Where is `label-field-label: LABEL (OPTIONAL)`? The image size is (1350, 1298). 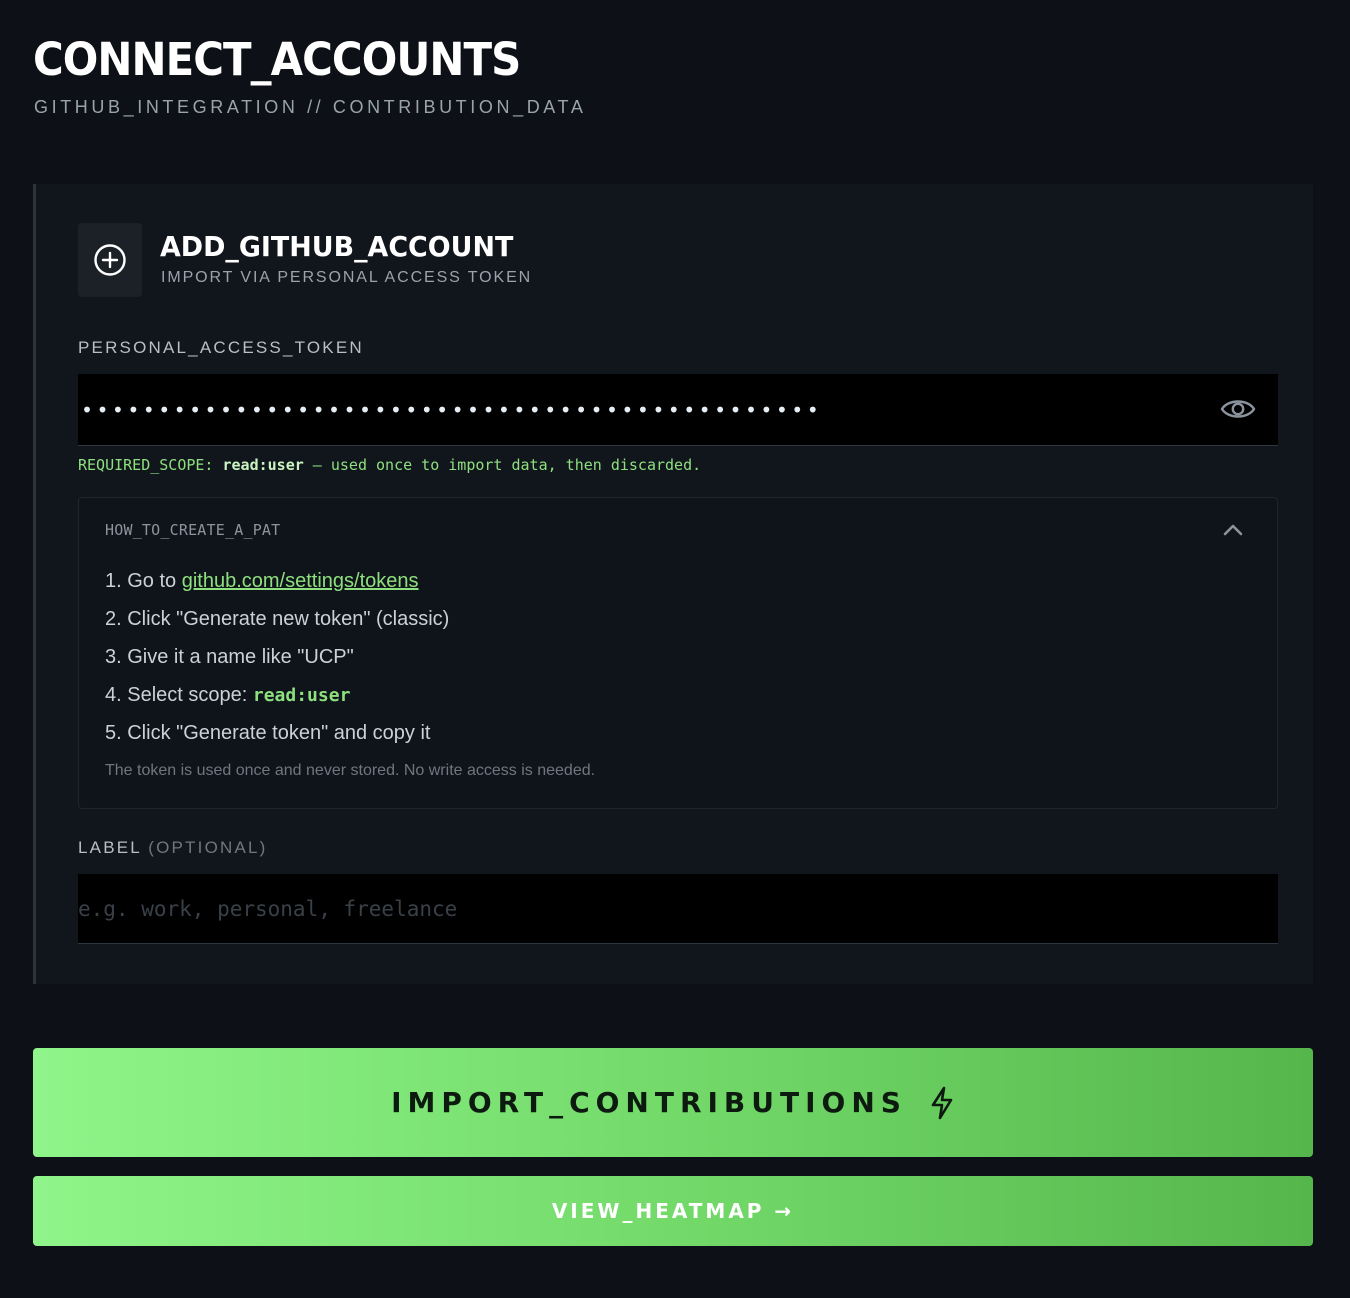
label-field-label: LABEL (OPTIONAL) is located at coordinates (173, 847).